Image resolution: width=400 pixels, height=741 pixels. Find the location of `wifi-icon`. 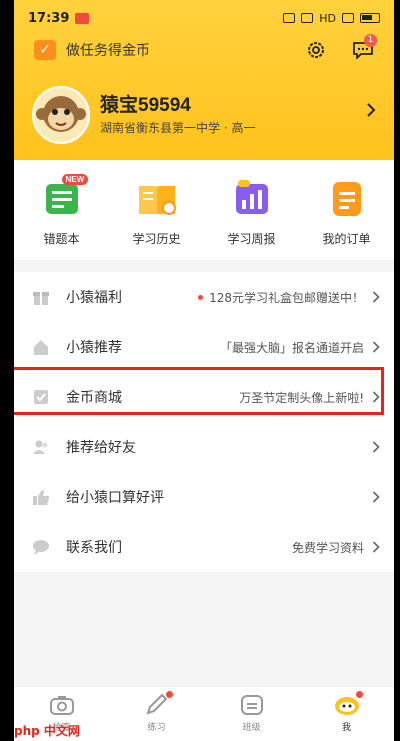

wifi-icon is located at coordinates (307, 18).